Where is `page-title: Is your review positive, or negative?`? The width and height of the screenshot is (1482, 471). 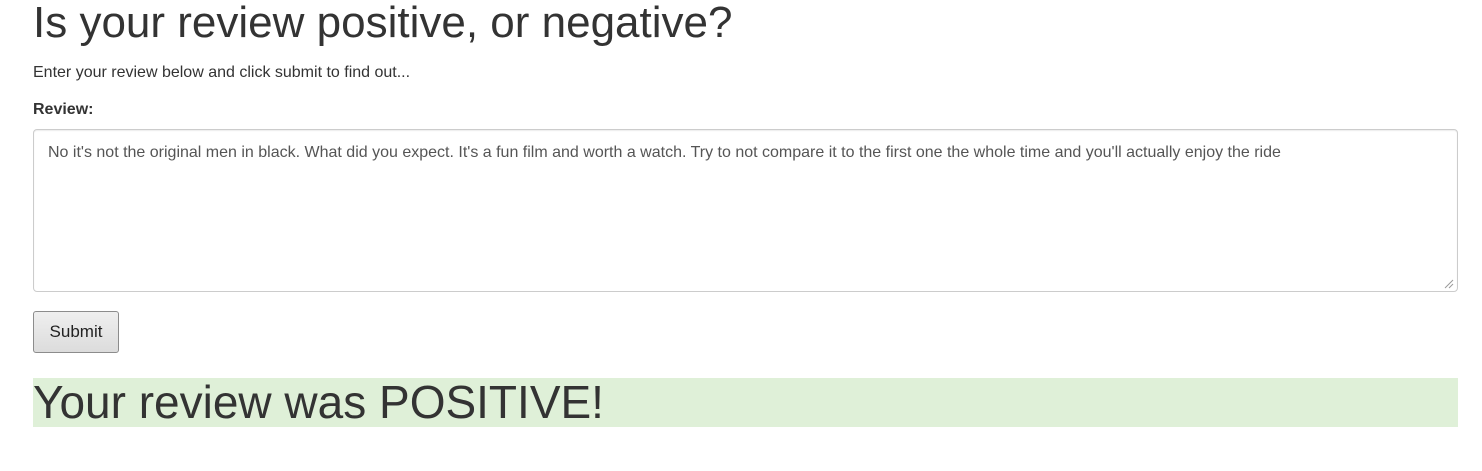
page-title: Is your review positive, or negative? is located at coordinates (383, 23).